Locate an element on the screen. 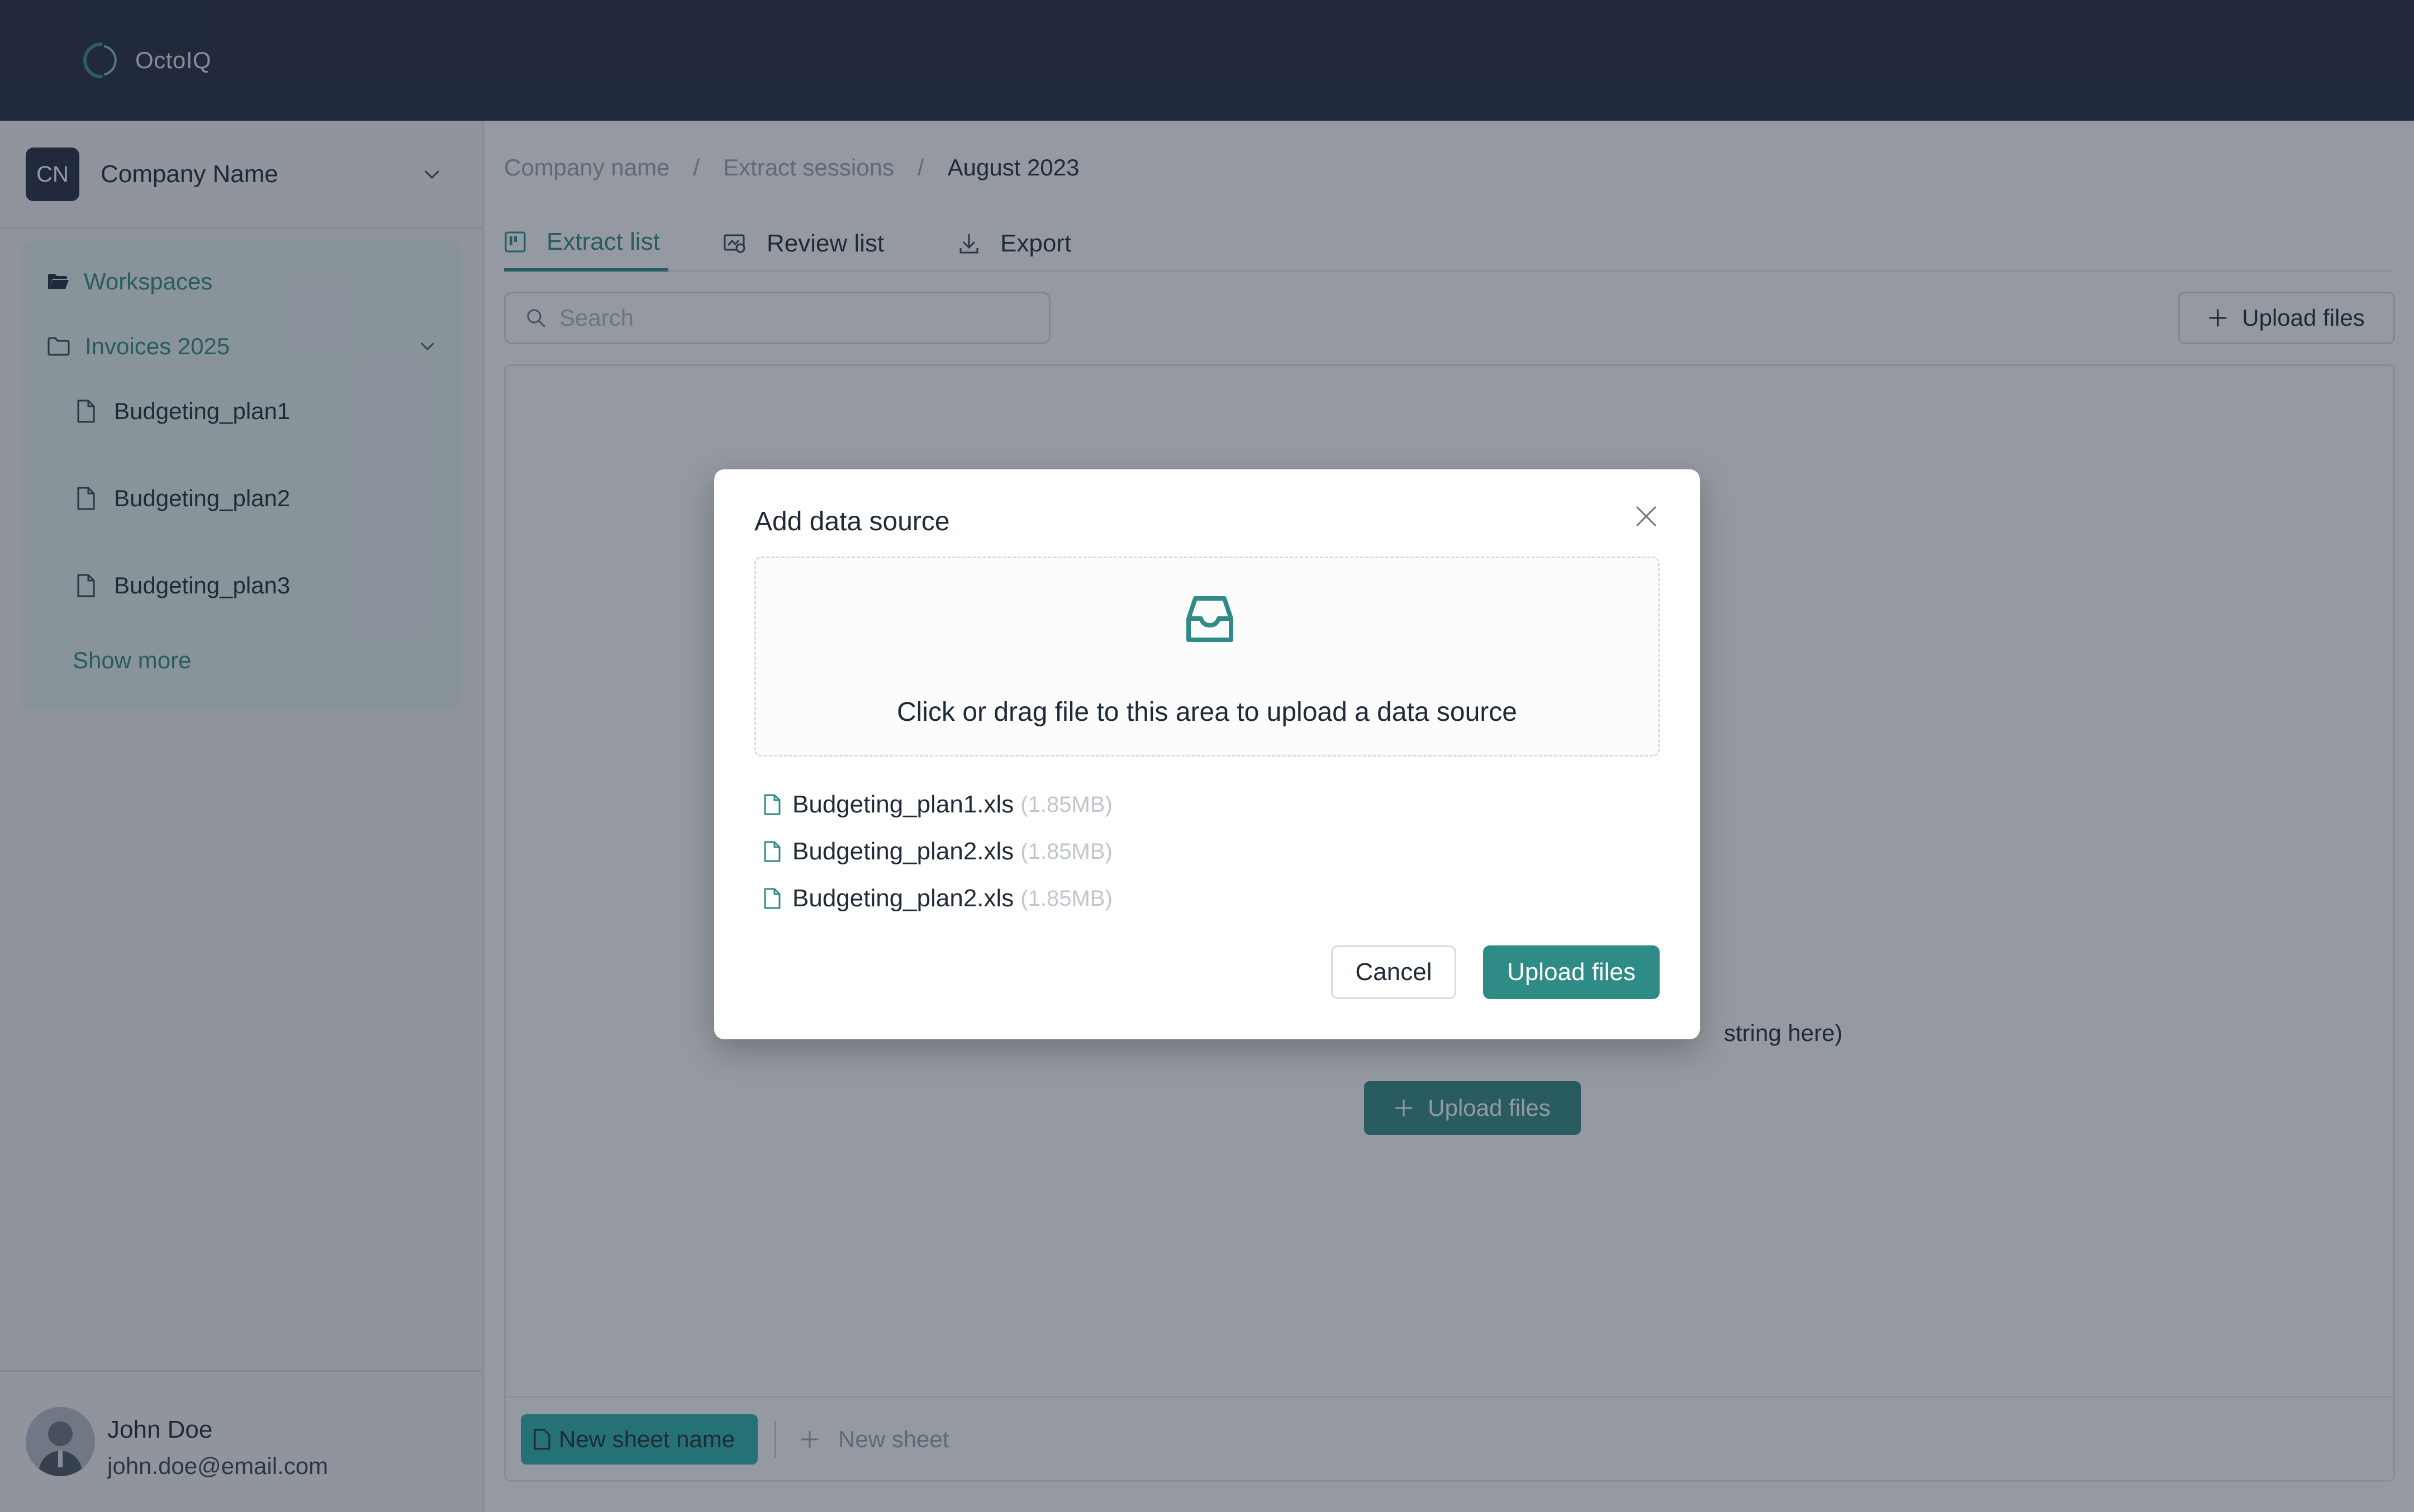 This screenshot has width=2414, height=1512. upload-file-name: Budgeting_plan1.xls is located at coordinates (903, 804).